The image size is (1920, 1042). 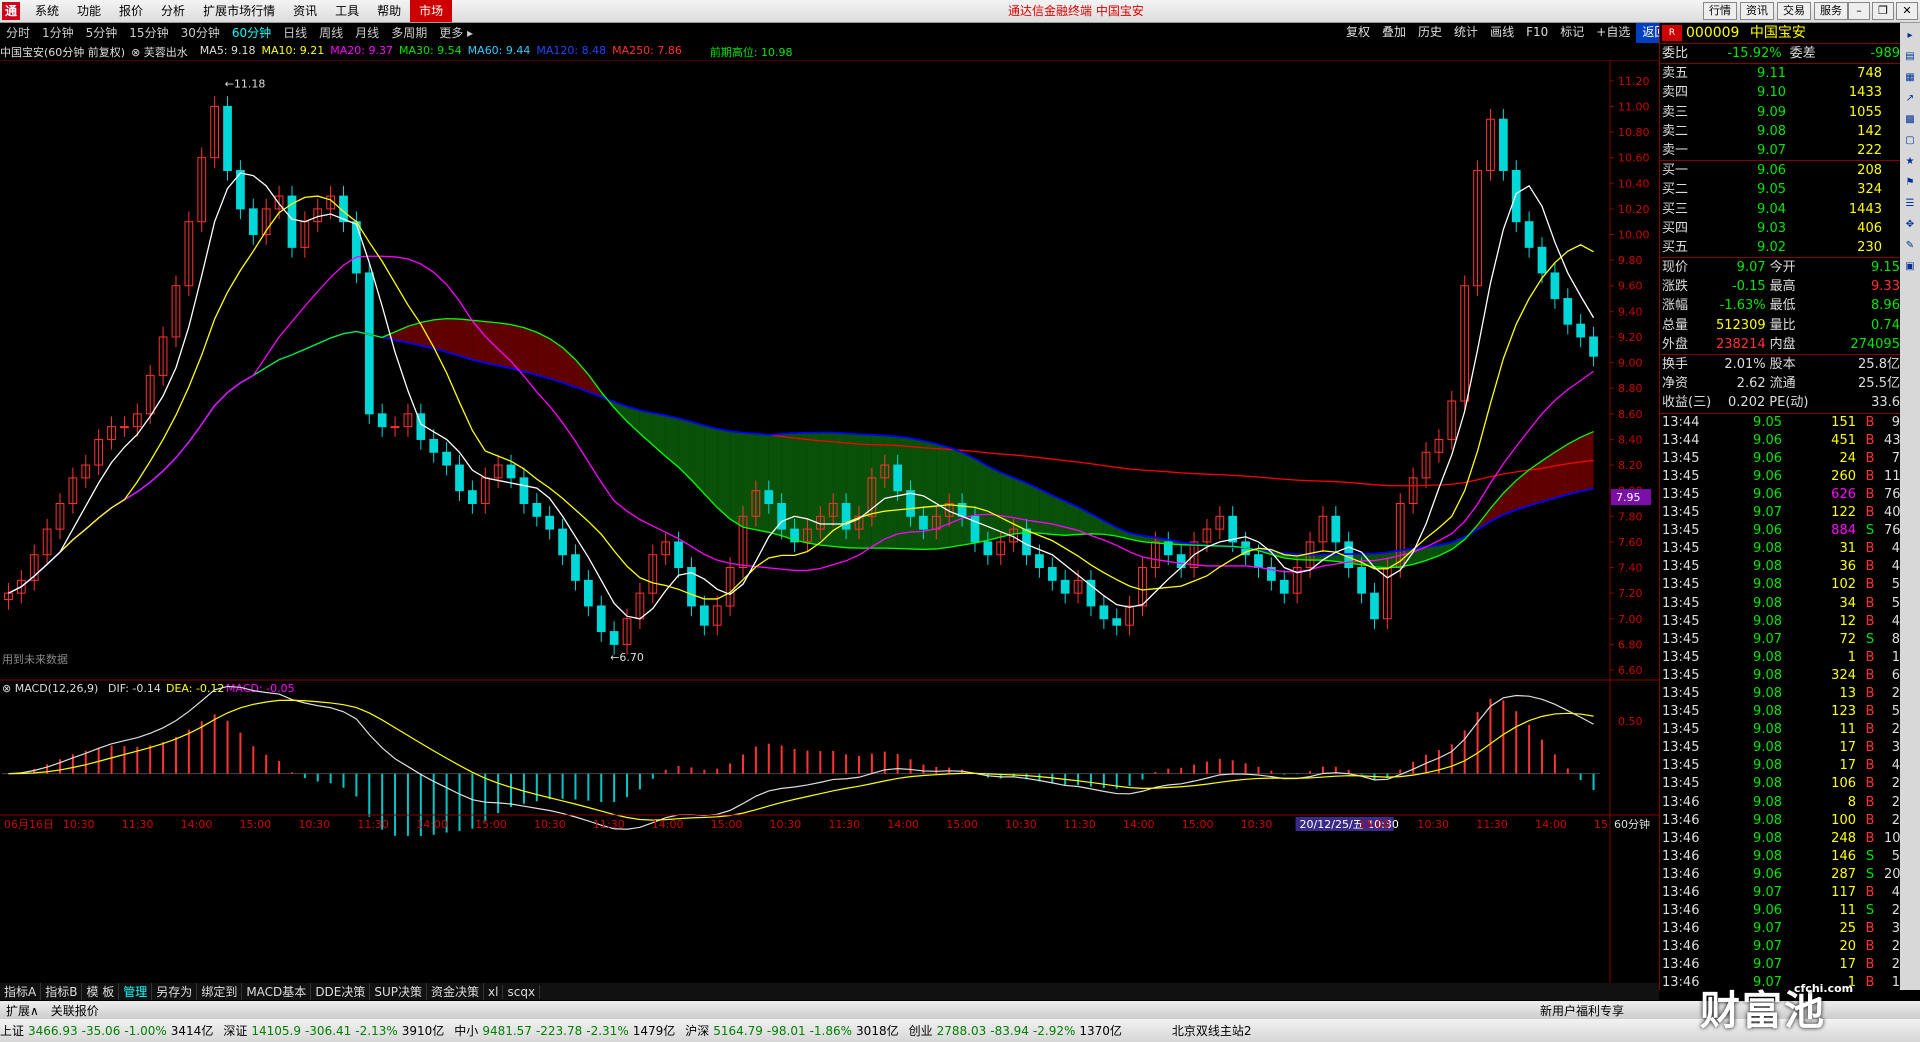 I want to click on chart-tool-1: 叠加, so click(x=1394, y=33).